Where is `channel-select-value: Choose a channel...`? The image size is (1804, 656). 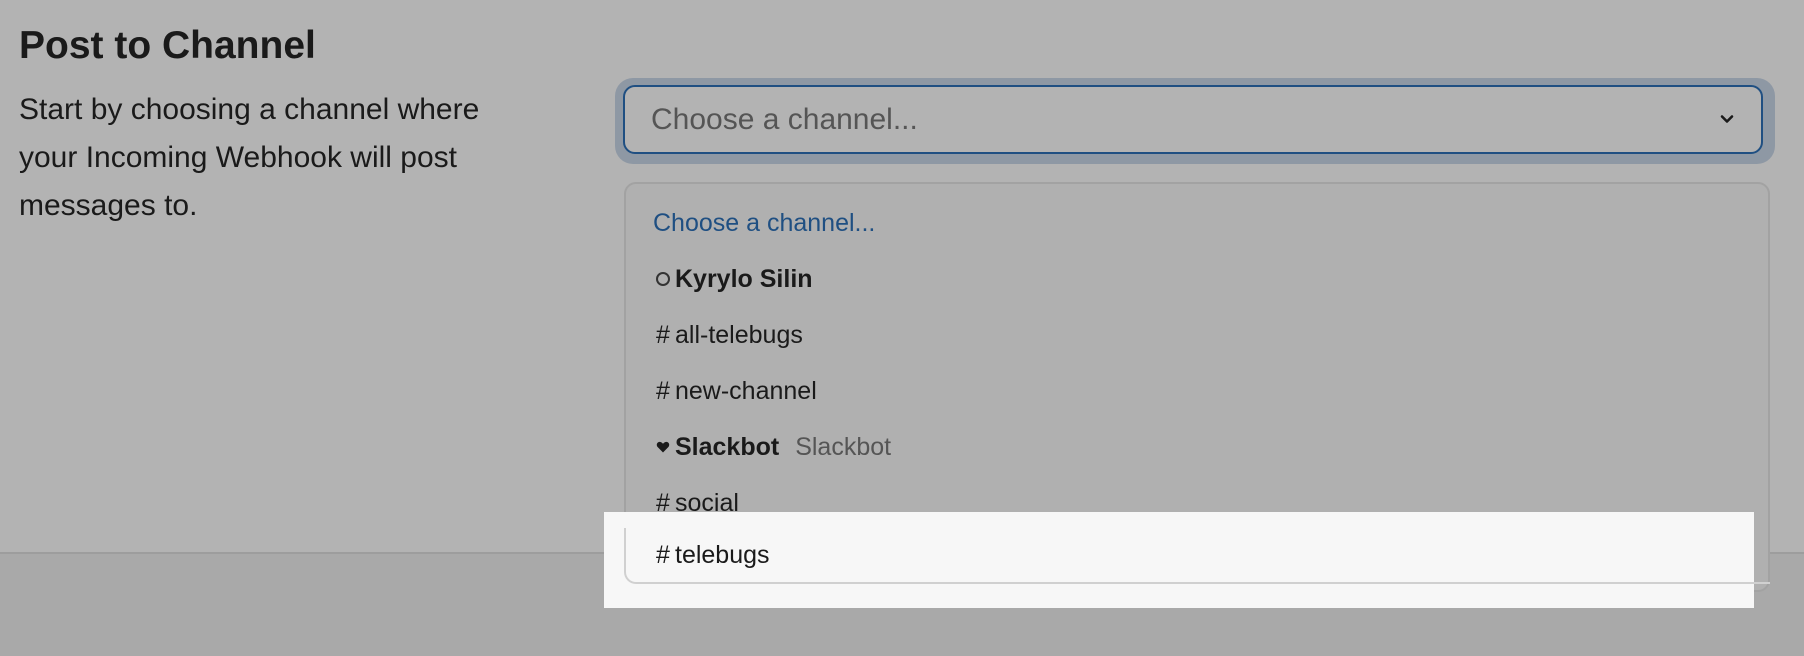 channel-select-value: Choose a channel... is located at coordinates (784, 119).